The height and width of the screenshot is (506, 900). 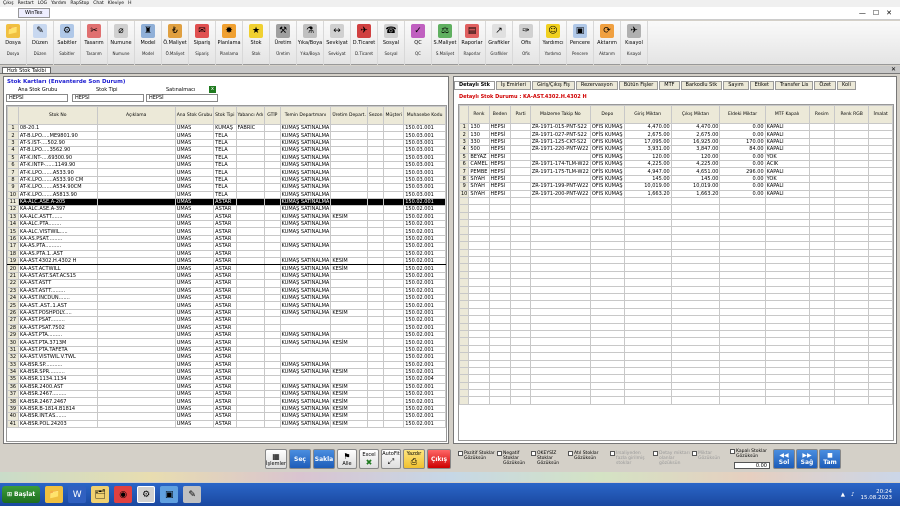 What do you see at coordinates (201, 53) in the screenshot?
I see `toolbar-dropdown: Sipariş` at bounding box center [201, 53].